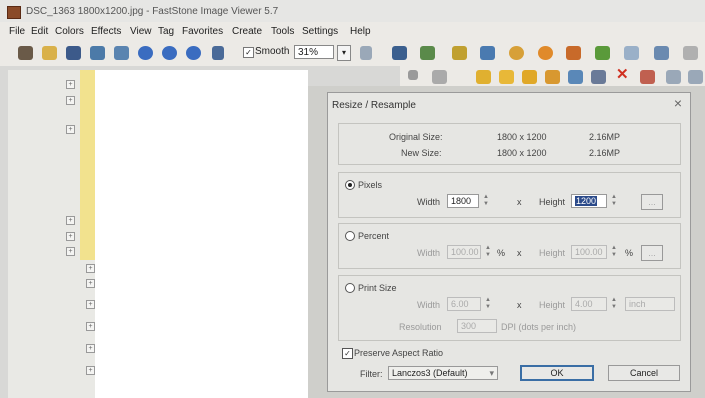 This screenshot has width=705, height=398. What do you see at coordinates (614, 304) in the screenshot?
I see `print-height-spinner: ▲ ▼` at bounding box center [614, 304].